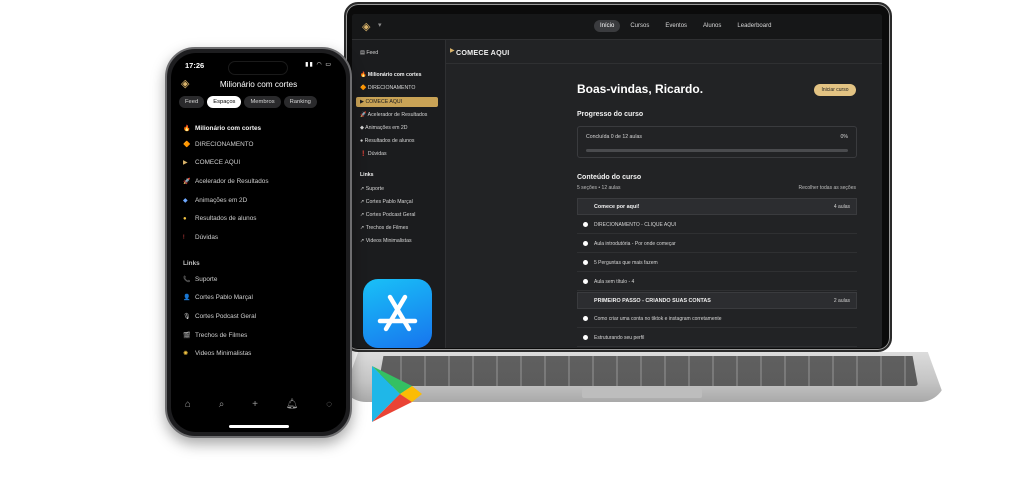  Describe the element at coordinates (318, 65) in the screenshot. I see `status-icons: ▮▮ ◠ ▭` at that location.